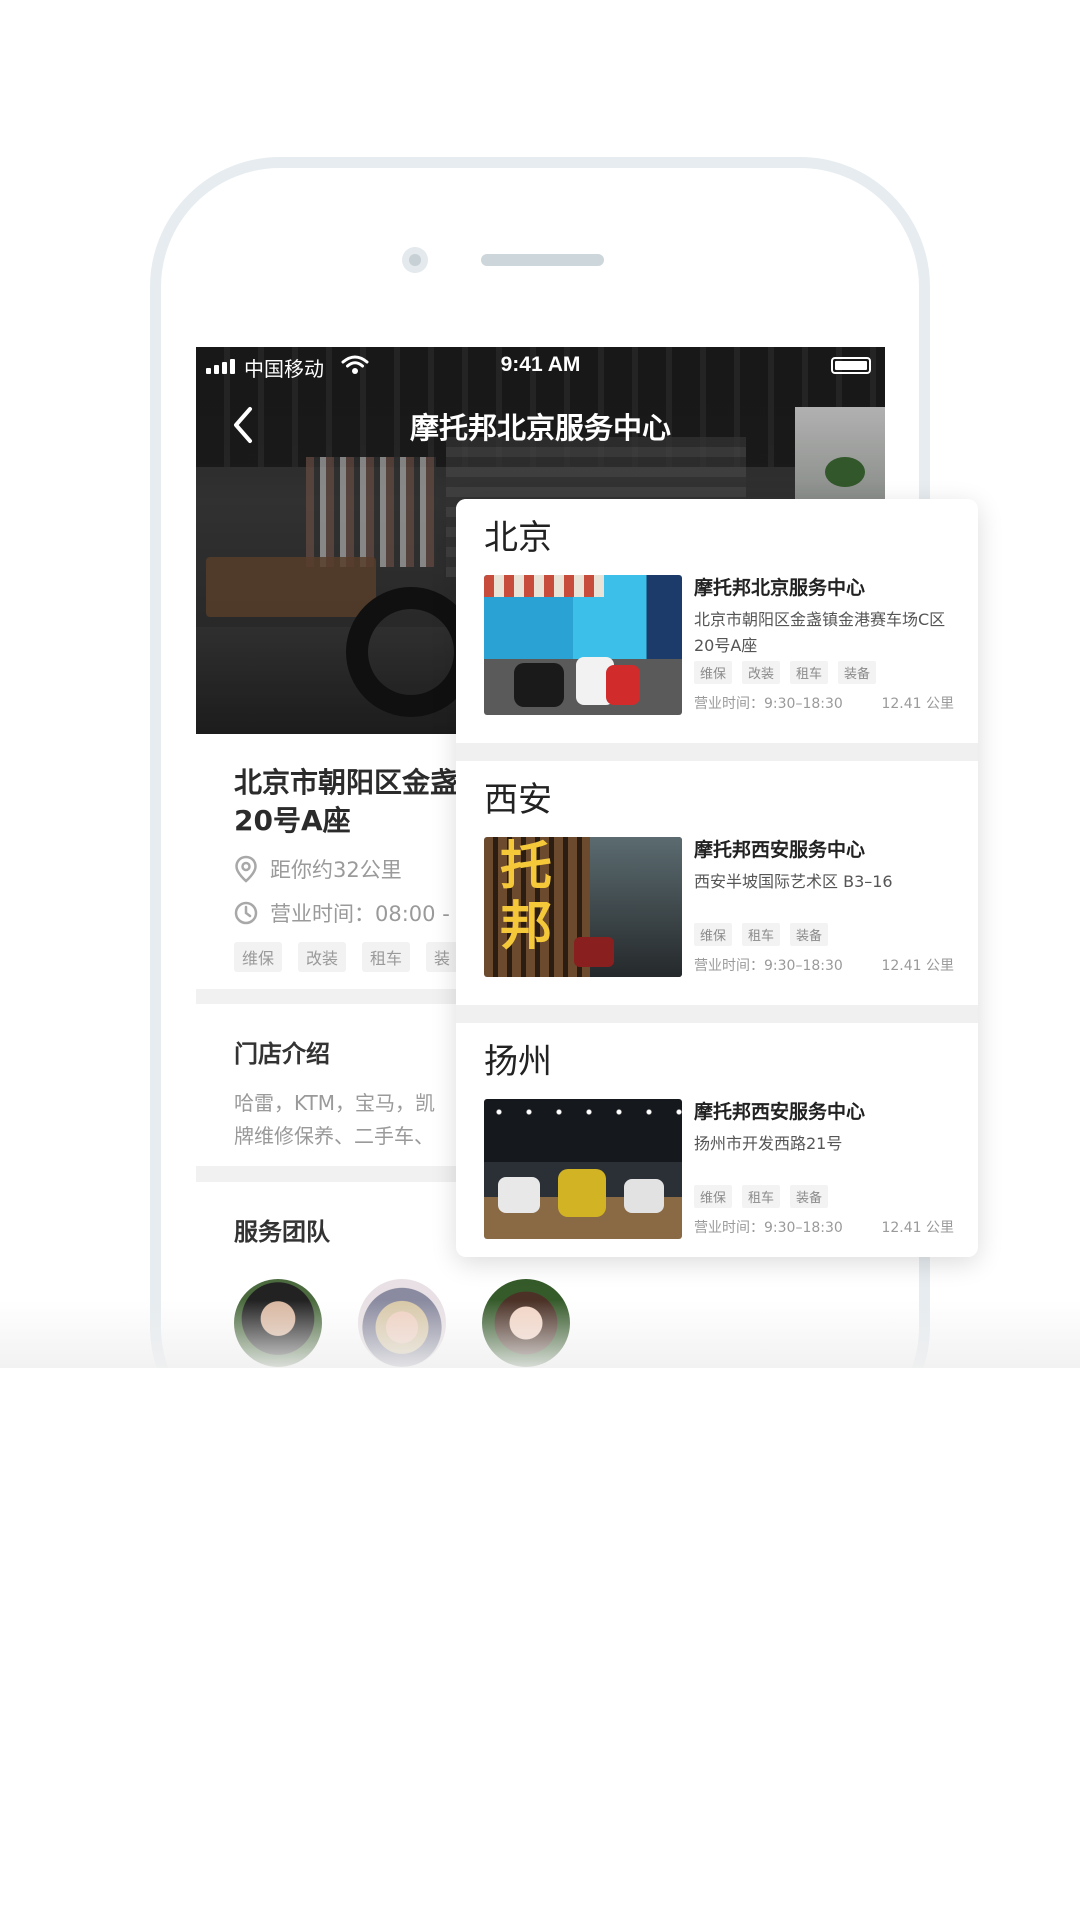 This screenshot has height=1920, width=1080. I want to click on status-time: 9:41 AM, so click(540, 364).